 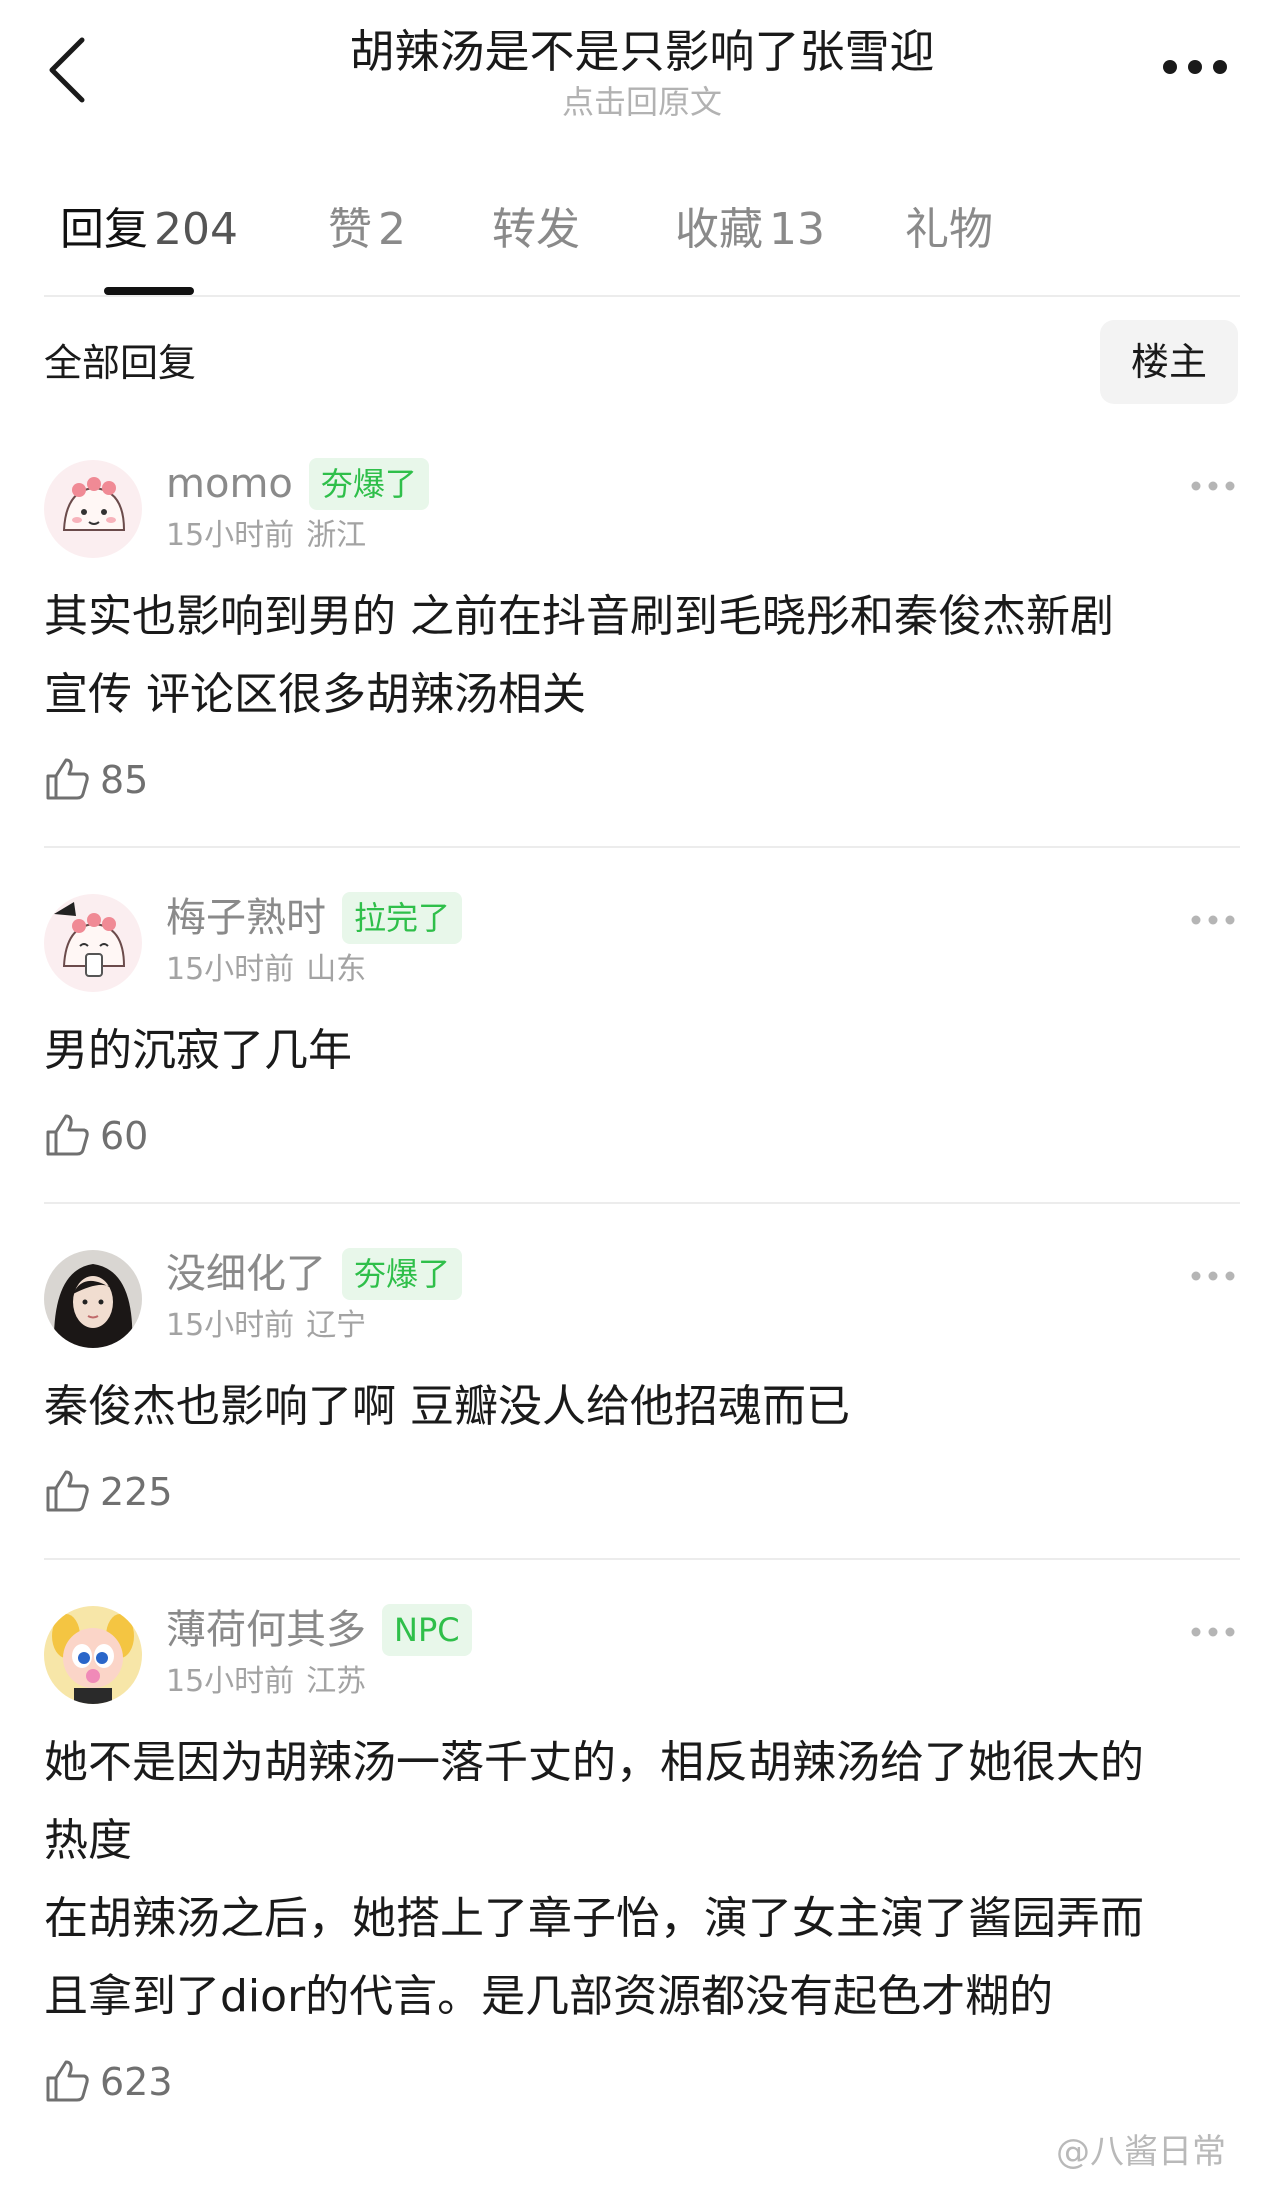 What do you see at coordinates (149, 291) in the screenshot?
I see `active-tab-indicator` at bounding box center [149, 291].